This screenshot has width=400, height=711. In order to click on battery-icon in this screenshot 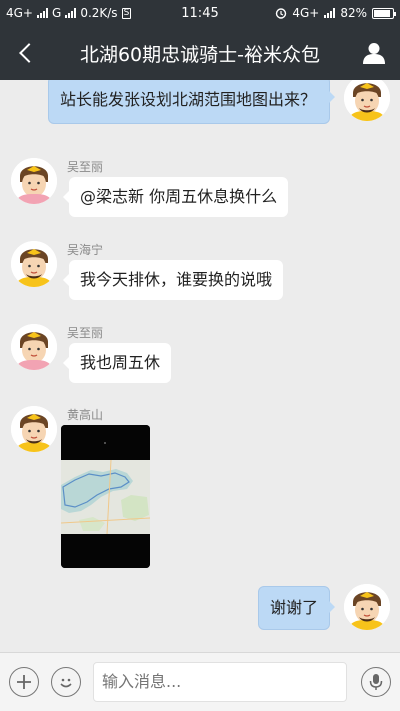, I will do `click(384, 13)`.